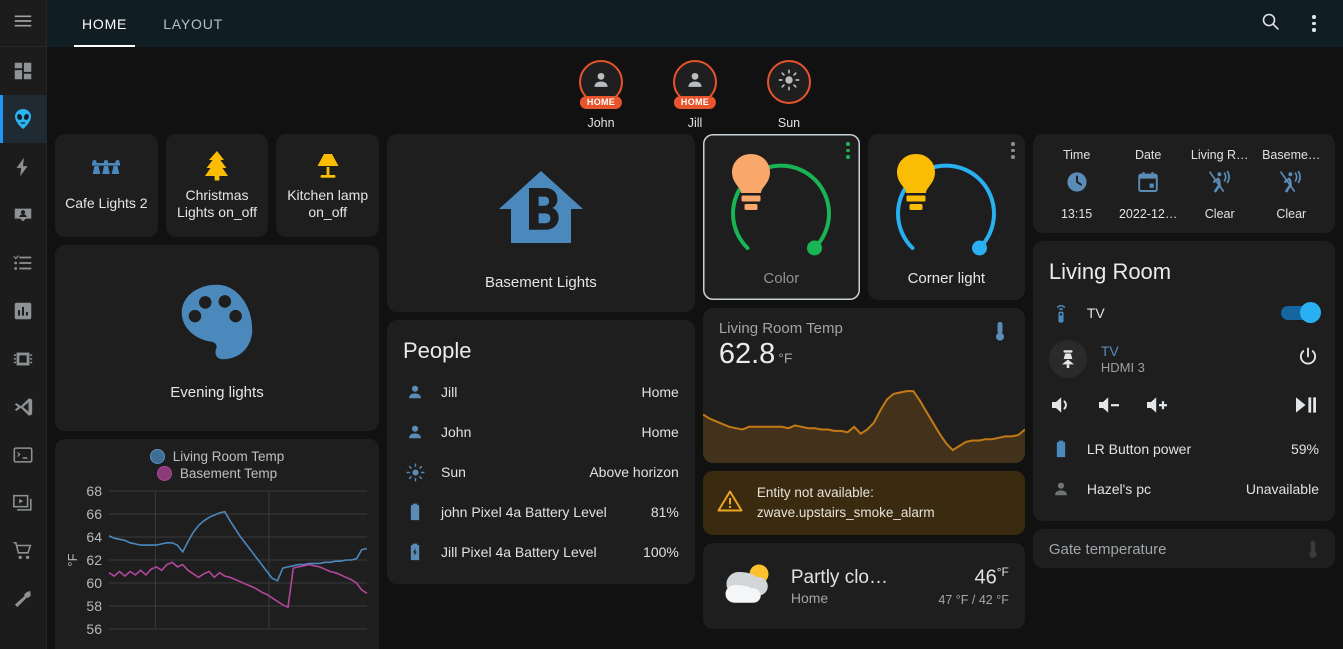 The height and width of the screenshot is (649, 1343). What do you see at coordinates (1291, 214) in the screenshot?
I see `glance-state: Clear` at bounding box center [1291, 214].